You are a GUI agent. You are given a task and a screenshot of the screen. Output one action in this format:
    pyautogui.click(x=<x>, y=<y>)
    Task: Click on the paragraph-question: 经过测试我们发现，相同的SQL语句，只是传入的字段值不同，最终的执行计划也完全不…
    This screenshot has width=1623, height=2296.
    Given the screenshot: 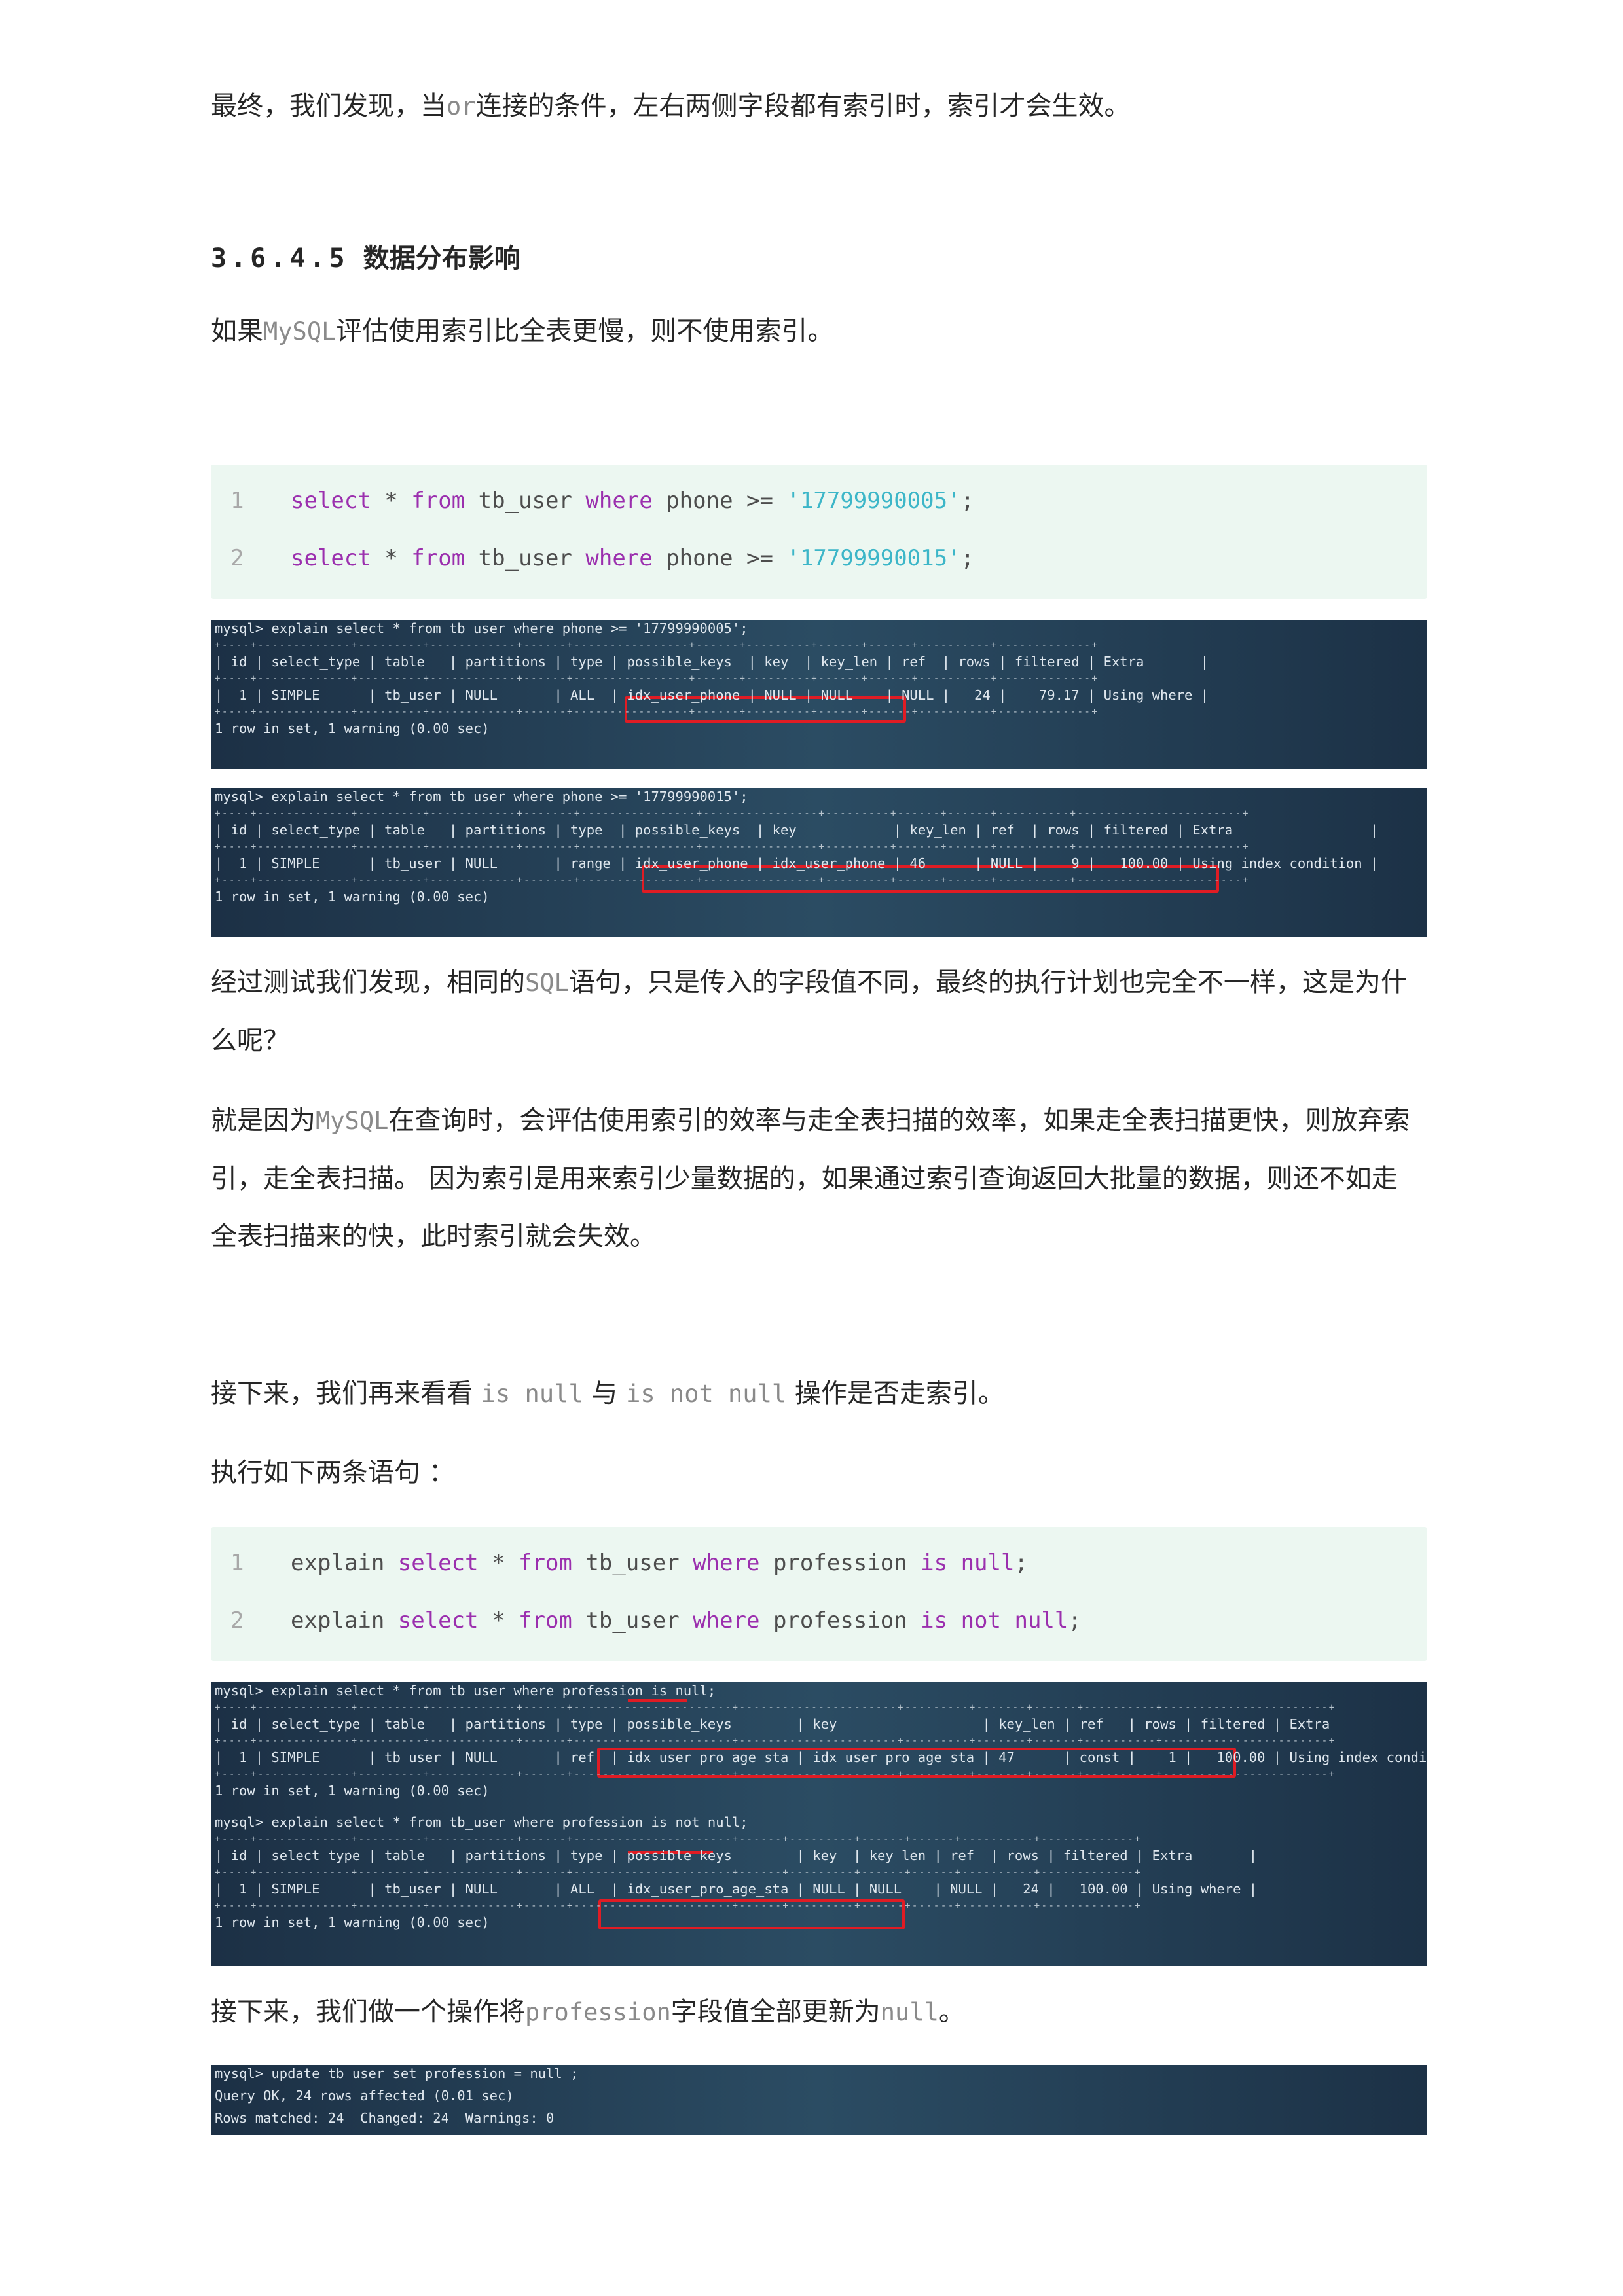 What is the action you would take?
    pyautogui.click(x=816, y=1011)
    